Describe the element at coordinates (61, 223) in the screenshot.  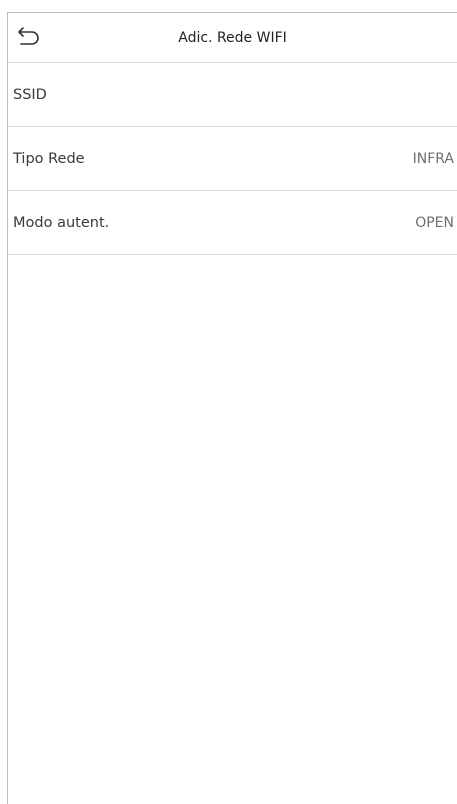
I see `auth-mode-label: Modo autent.` at that location.